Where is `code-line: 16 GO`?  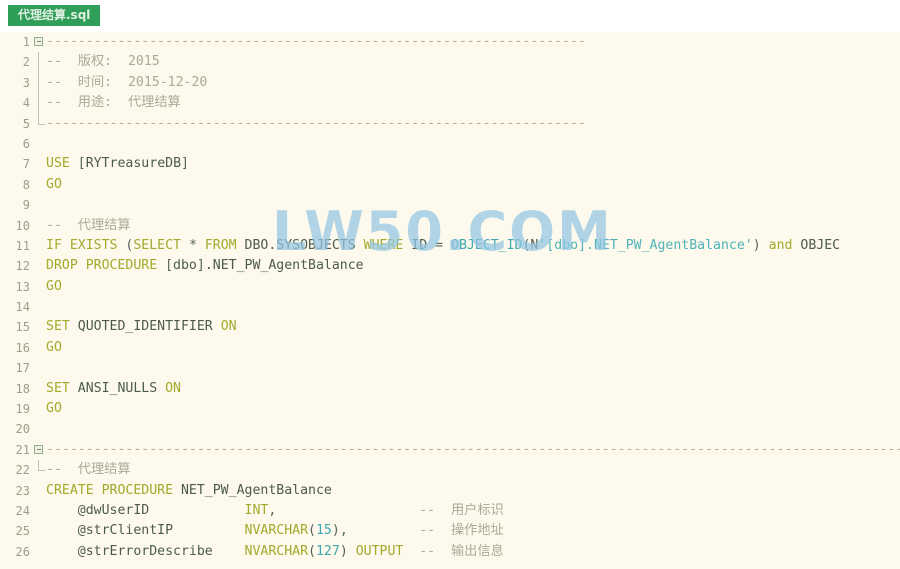
code-line: 16 GO is located at coordinates (450, 348).